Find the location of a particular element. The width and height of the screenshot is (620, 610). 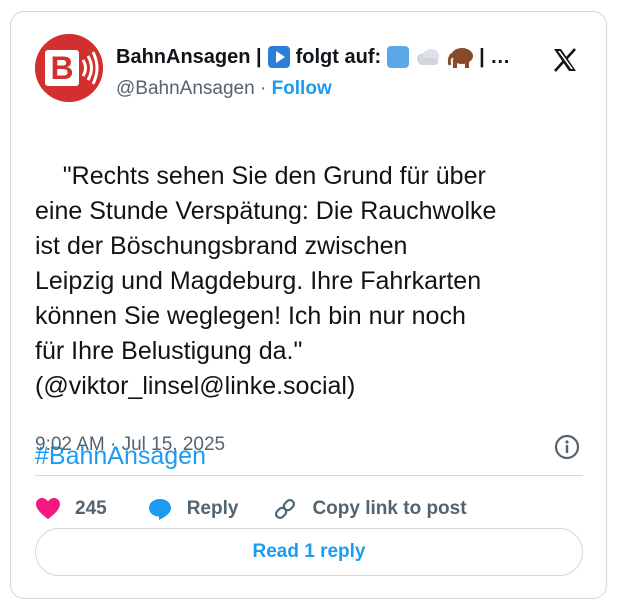

x-logo-icon is located at coordinates (565, 60).